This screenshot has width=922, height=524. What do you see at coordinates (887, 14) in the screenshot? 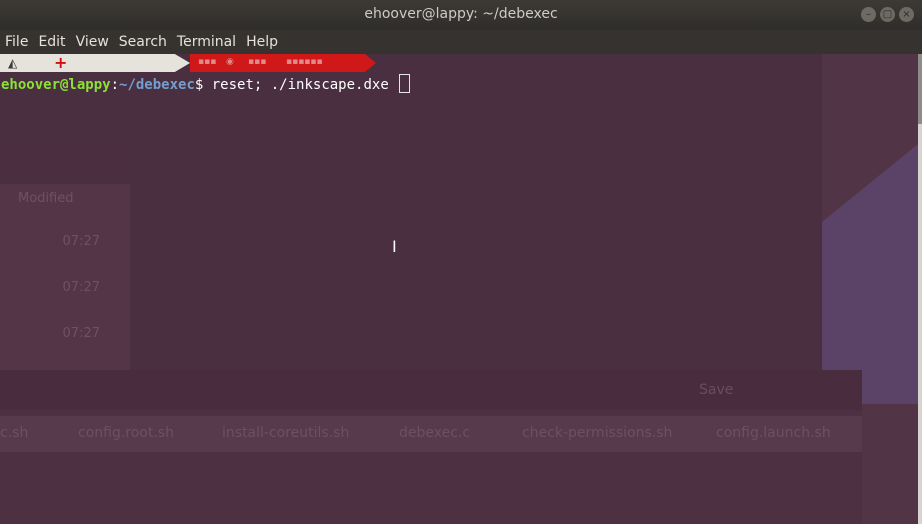
I see `maximize-button: □` at bounding box center [887, 14].